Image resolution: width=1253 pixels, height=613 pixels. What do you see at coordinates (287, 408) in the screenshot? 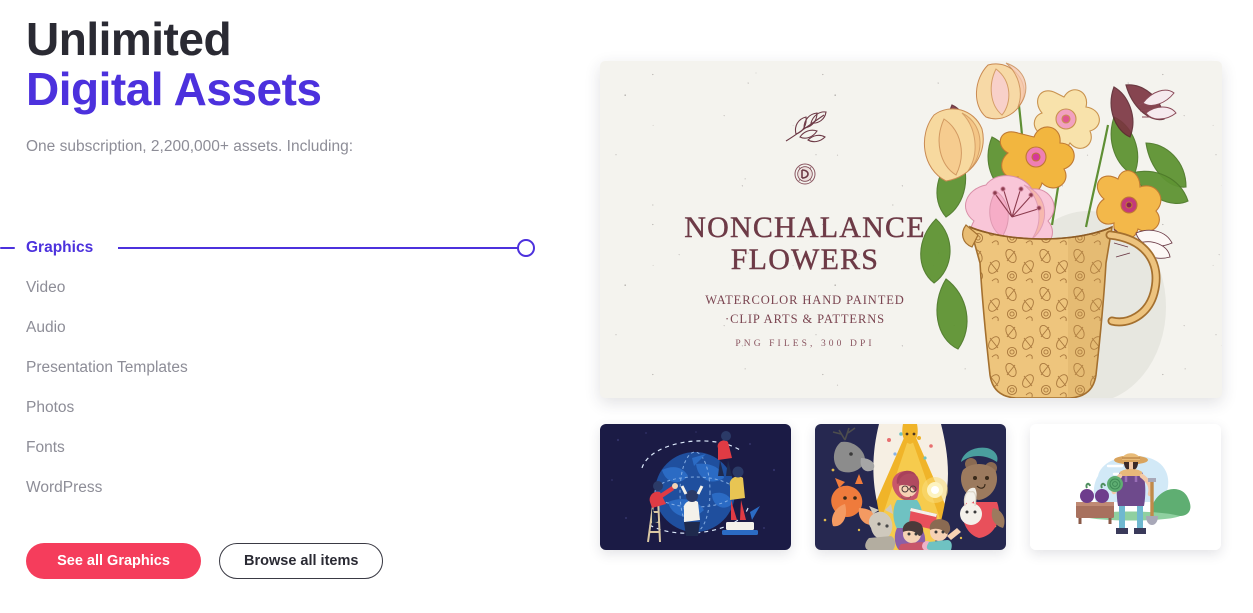
I see `category-item-photos: Photos` at bounding box center [287, 408].